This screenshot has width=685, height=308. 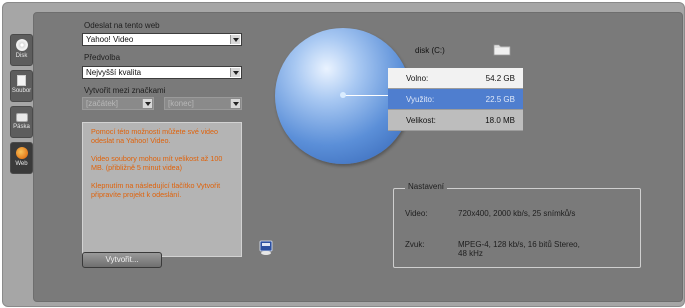 What do you see at coordinates (114, 72) in the screenshot?
I see `preset-select-value: Nejvyšší kvalita` at bounding box center [114, 72].